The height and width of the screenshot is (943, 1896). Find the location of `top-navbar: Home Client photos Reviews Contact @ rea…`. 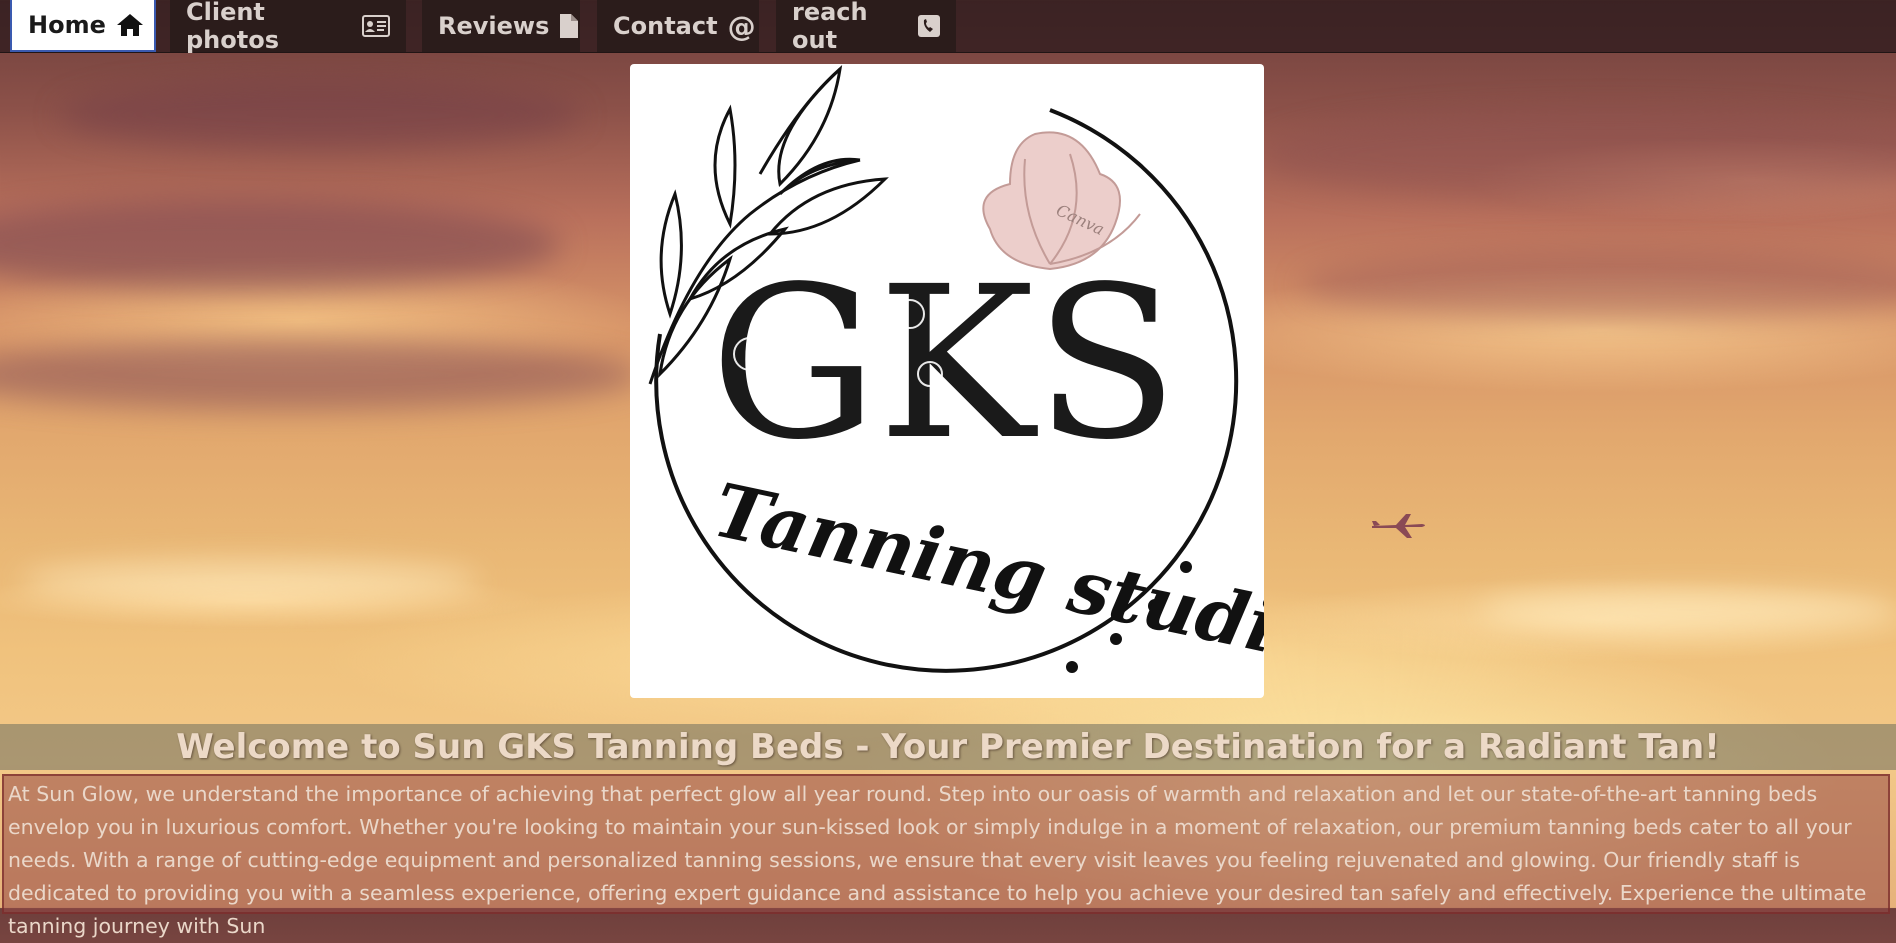

top-navbar: Home Client photos Reviews Contact @ rea… is located at coordinates (948, 27).